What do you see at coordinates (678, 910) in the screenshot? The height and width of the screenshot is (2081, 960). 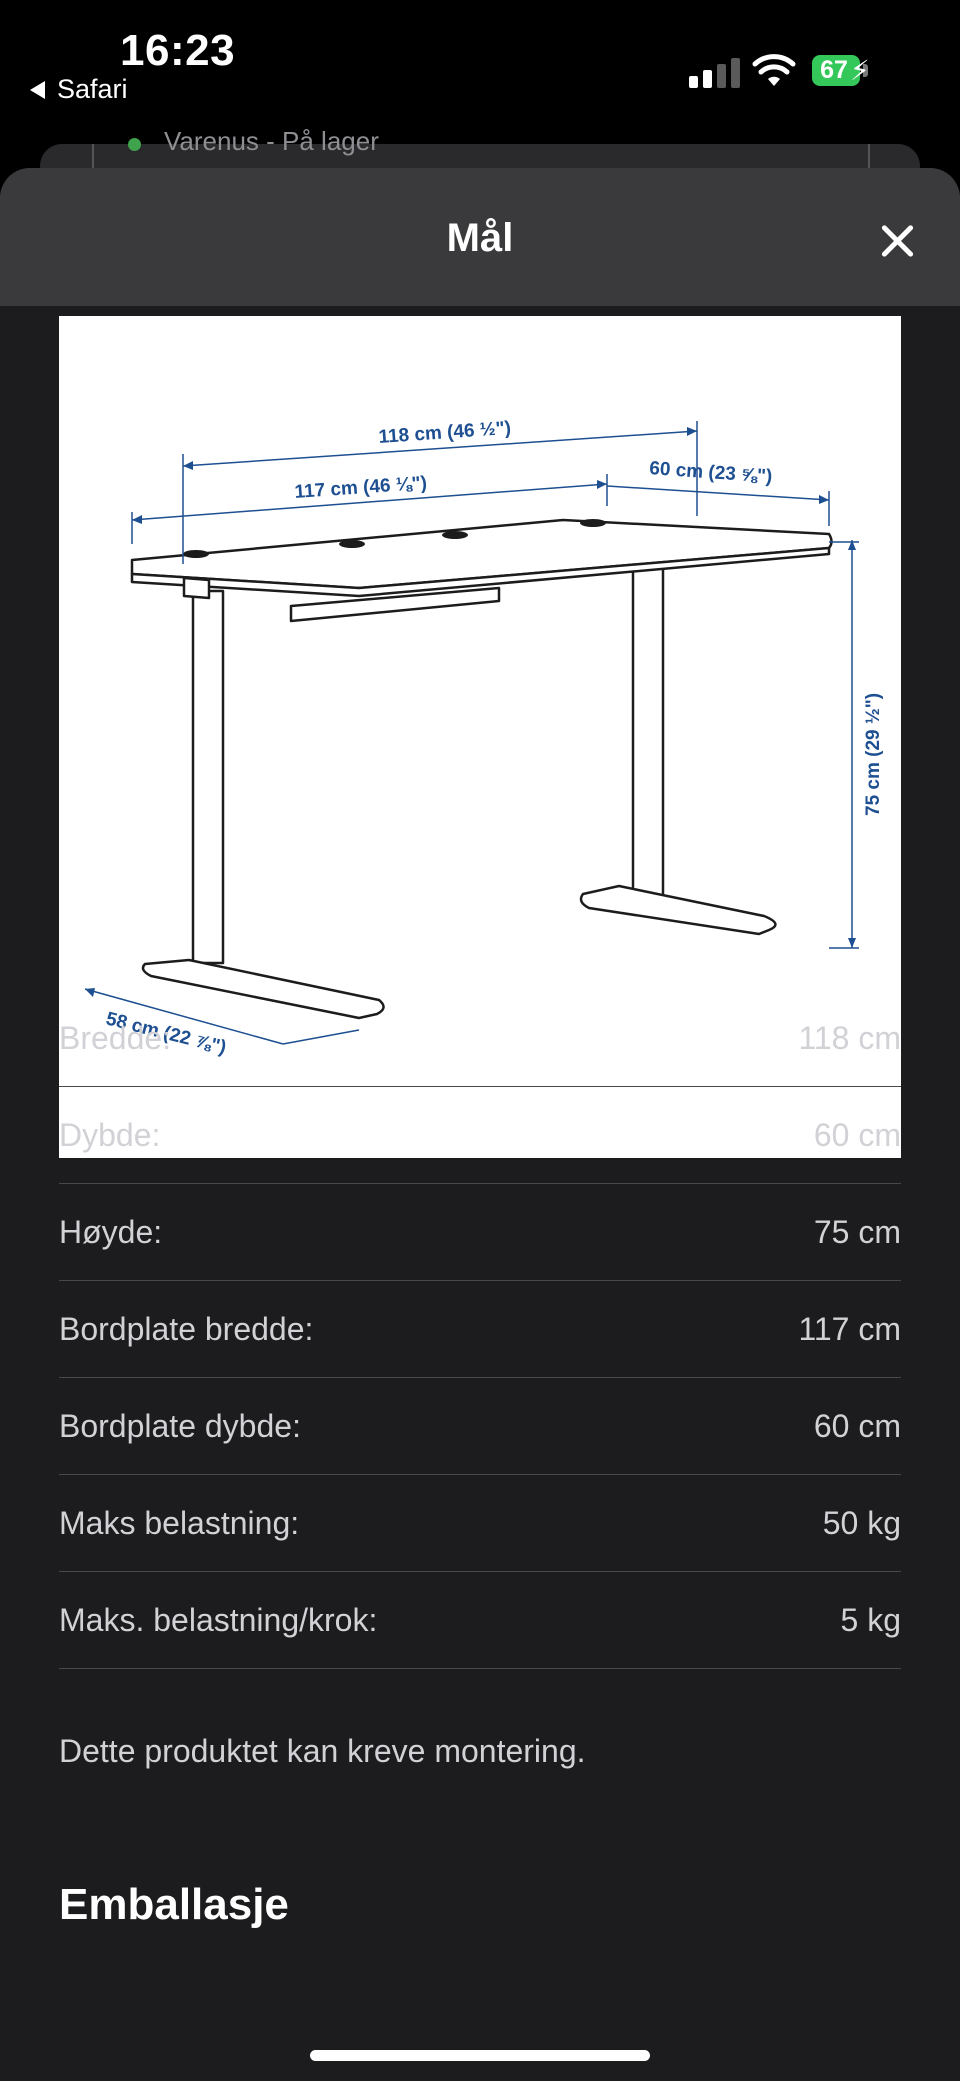 I see `back-foot` at bounding box center [678, 910].